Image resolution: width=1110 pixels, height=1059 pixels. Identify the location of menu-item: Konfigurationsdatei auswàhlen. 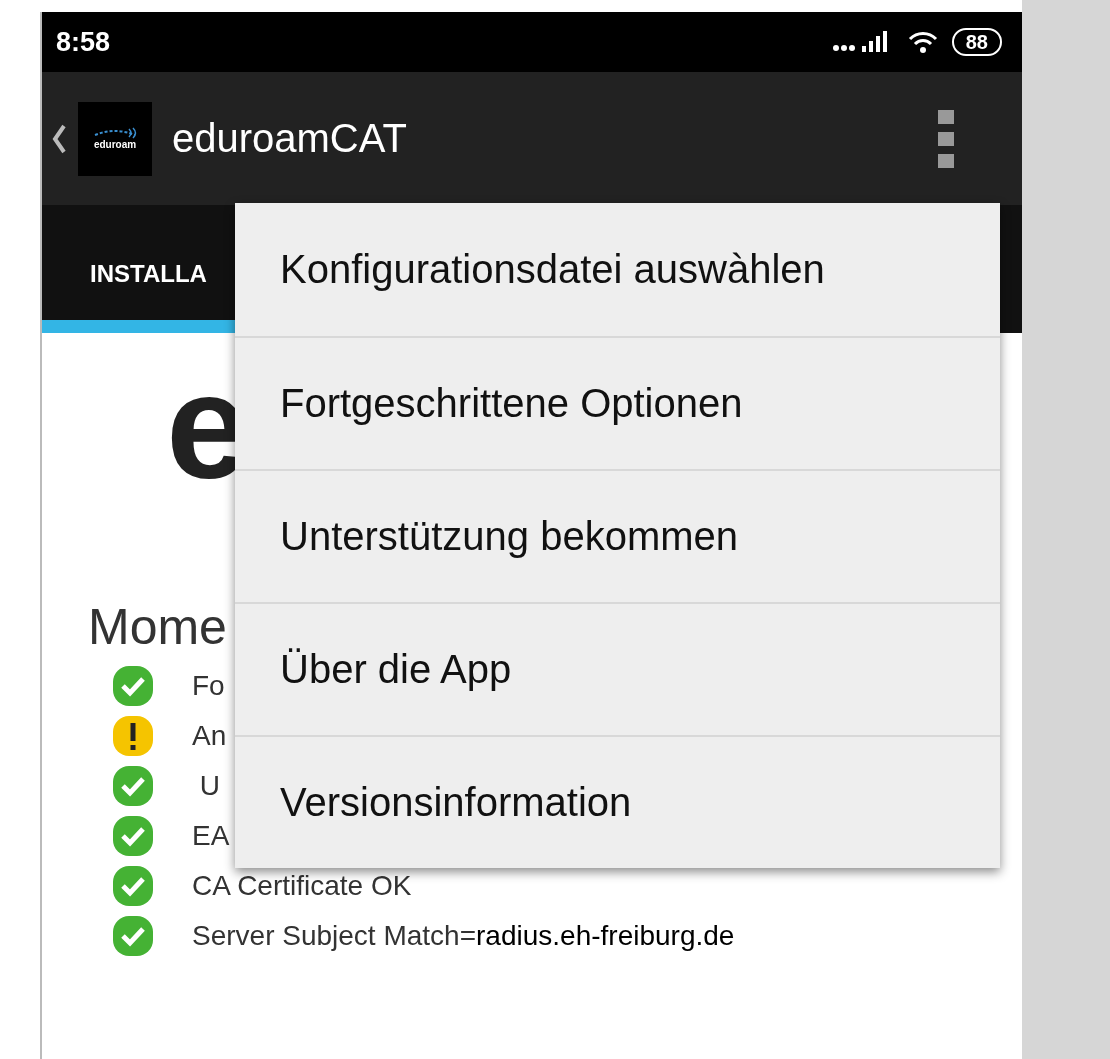
(617, 269).